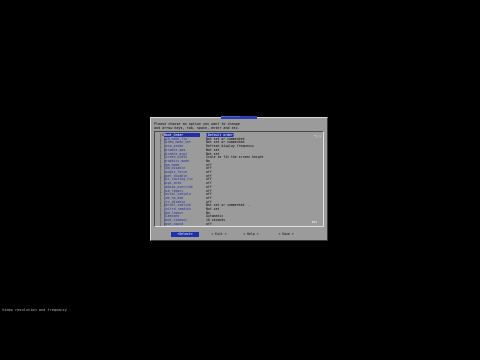 This screenshot has width=480, height=360. I want to click on button-row: <Select> < Exit > < Help > < Save >, so click(240, 235).